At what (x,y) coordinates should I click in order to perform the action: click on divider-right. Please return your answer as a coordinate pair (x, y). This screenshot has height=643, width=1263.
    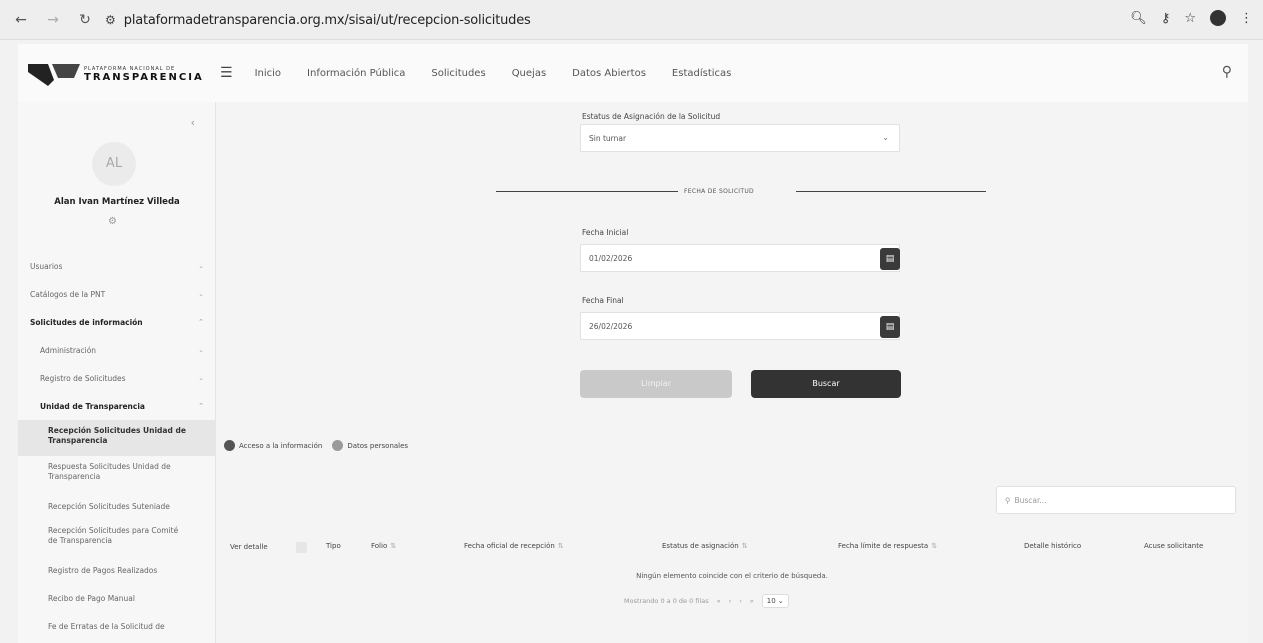
    Looking at the image, I should click on (891, 191).